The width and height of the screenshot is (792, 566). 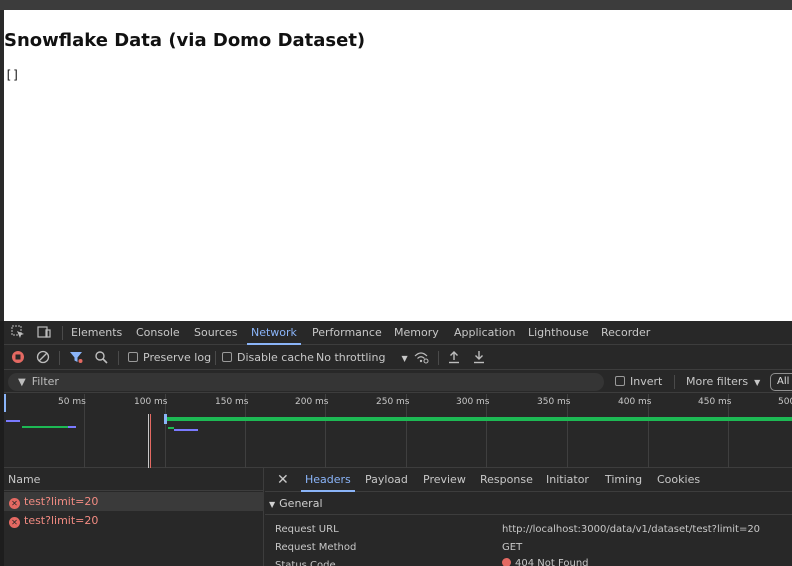 I want to click on tab-sources: Sources, so click(x=216, y=333).